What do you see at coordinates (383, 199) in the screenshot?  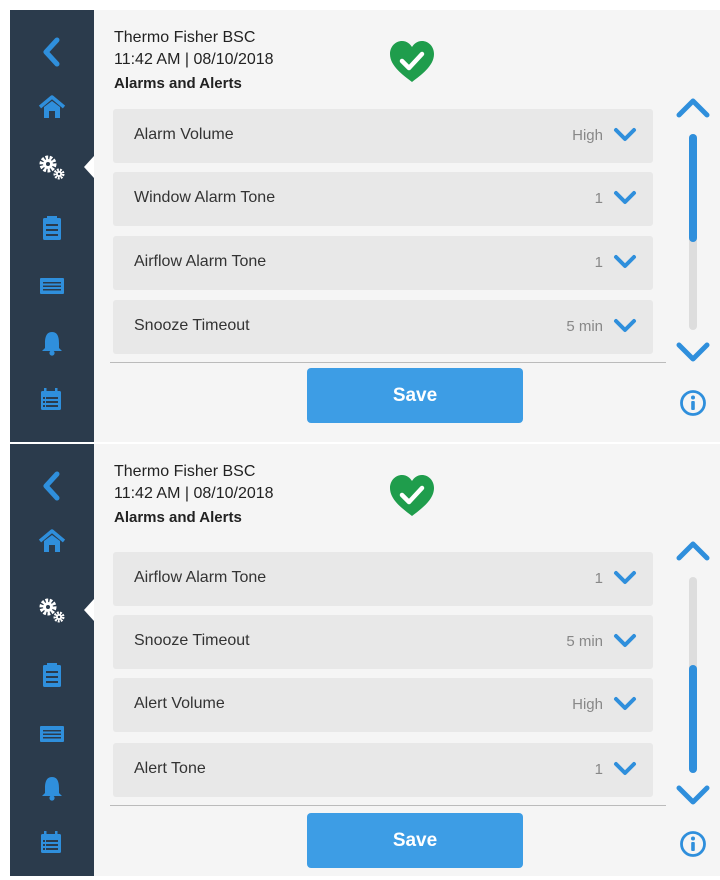 I see `list-item: Window Alarm Tone 1` at bounding box center [383, 199].